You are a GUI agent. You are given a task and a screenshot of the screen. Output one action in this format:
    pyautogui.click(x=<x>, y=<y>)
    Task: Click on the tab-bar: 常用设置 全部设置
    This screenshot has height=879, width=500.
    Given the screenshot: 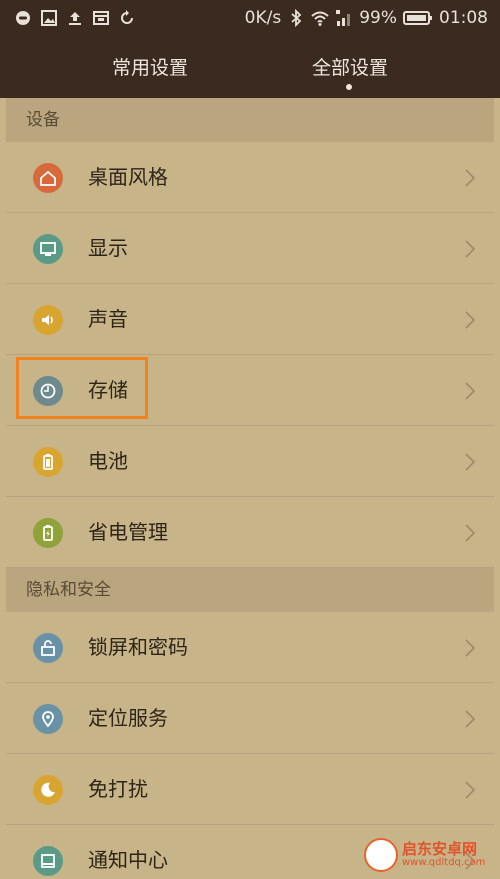 What is the action you would take?
    pyautogui.click(x=250, y=68)
    